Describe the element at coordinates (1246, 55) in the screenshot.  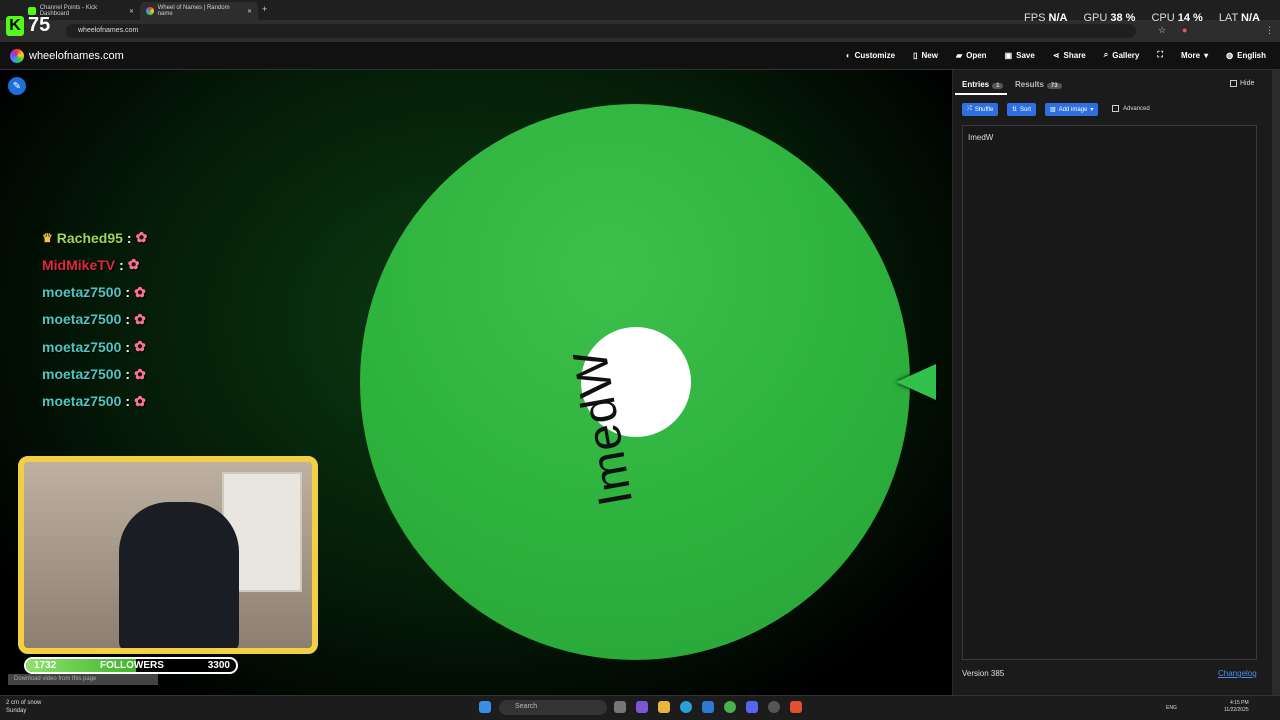
I see `language-button: ◍ English` at that location.